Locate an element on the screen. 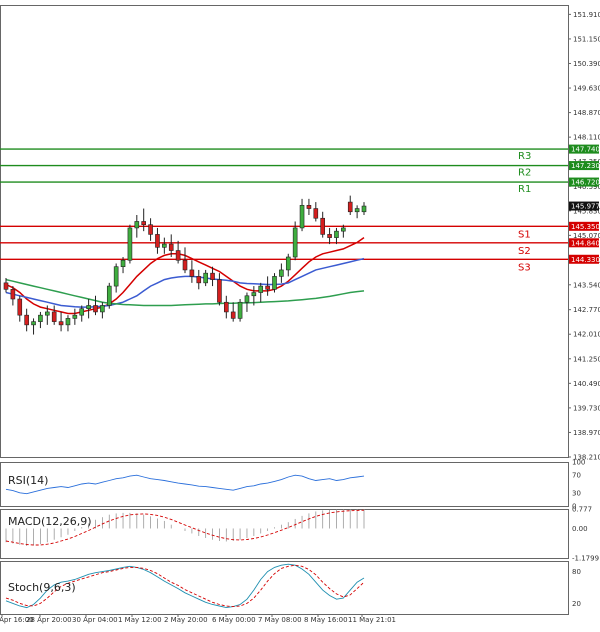  level-label-r1: R1 is located at coordinates (524, 189).